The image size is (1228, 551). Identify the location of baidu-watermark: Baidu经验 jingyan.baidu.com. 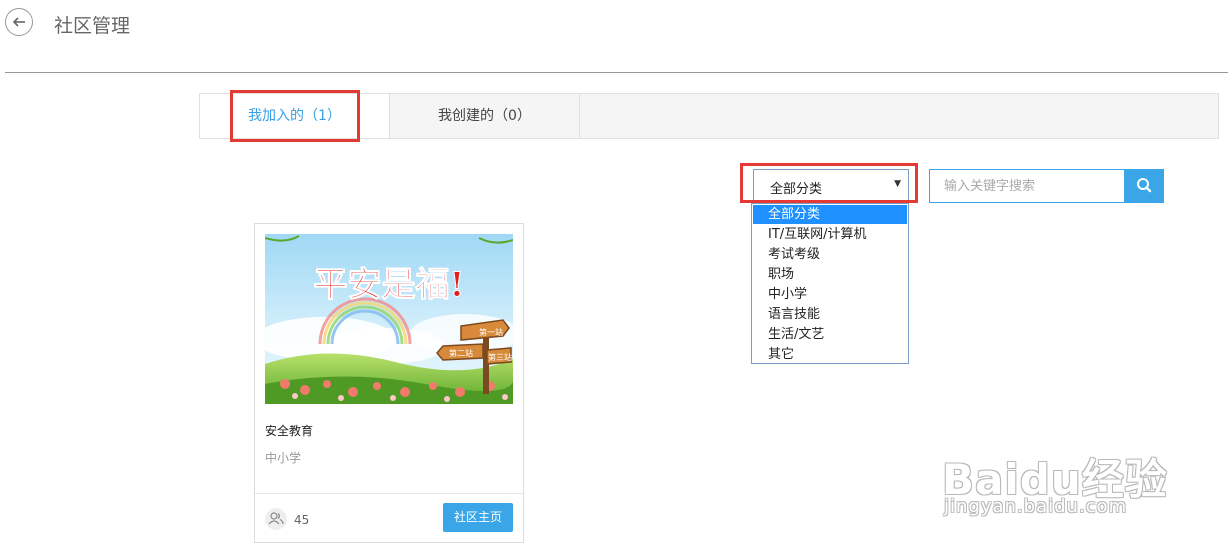
(1082, 478).